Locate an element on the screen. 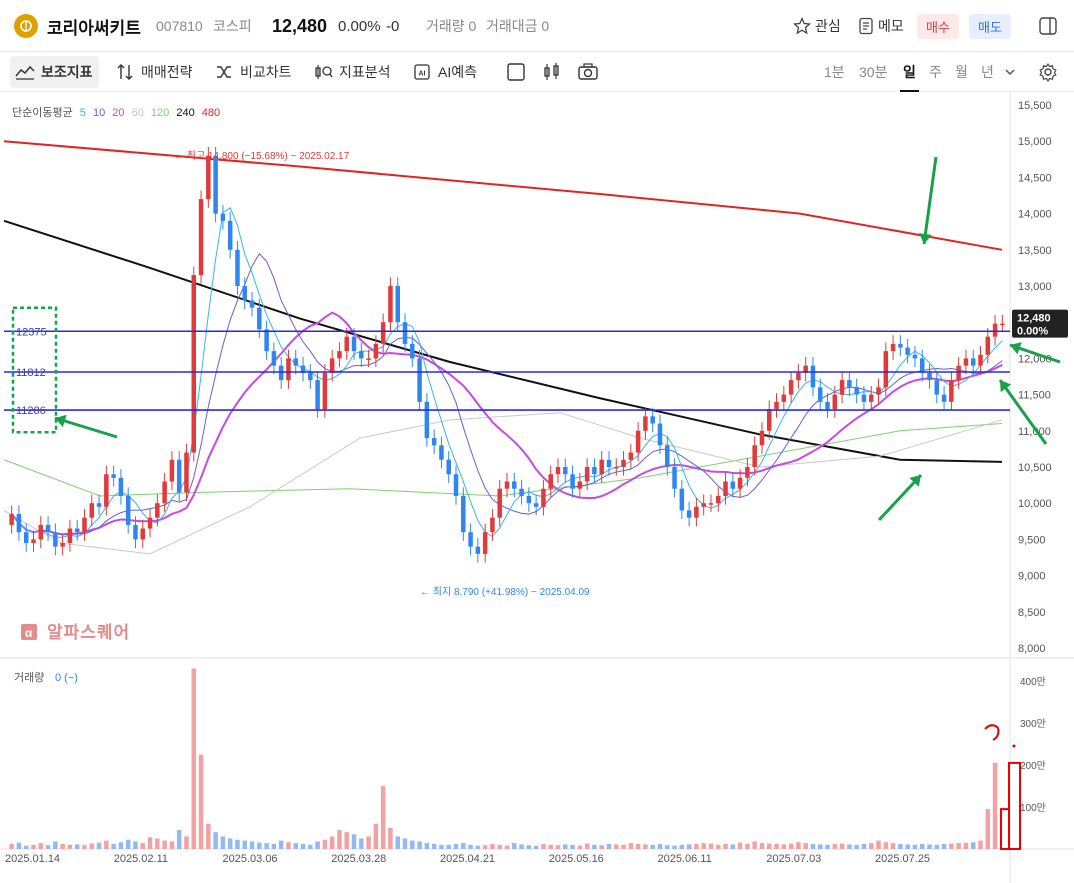 This screenshot has height=883, width=1074. market-name: 코스피 is located at coordinates (232, 26).